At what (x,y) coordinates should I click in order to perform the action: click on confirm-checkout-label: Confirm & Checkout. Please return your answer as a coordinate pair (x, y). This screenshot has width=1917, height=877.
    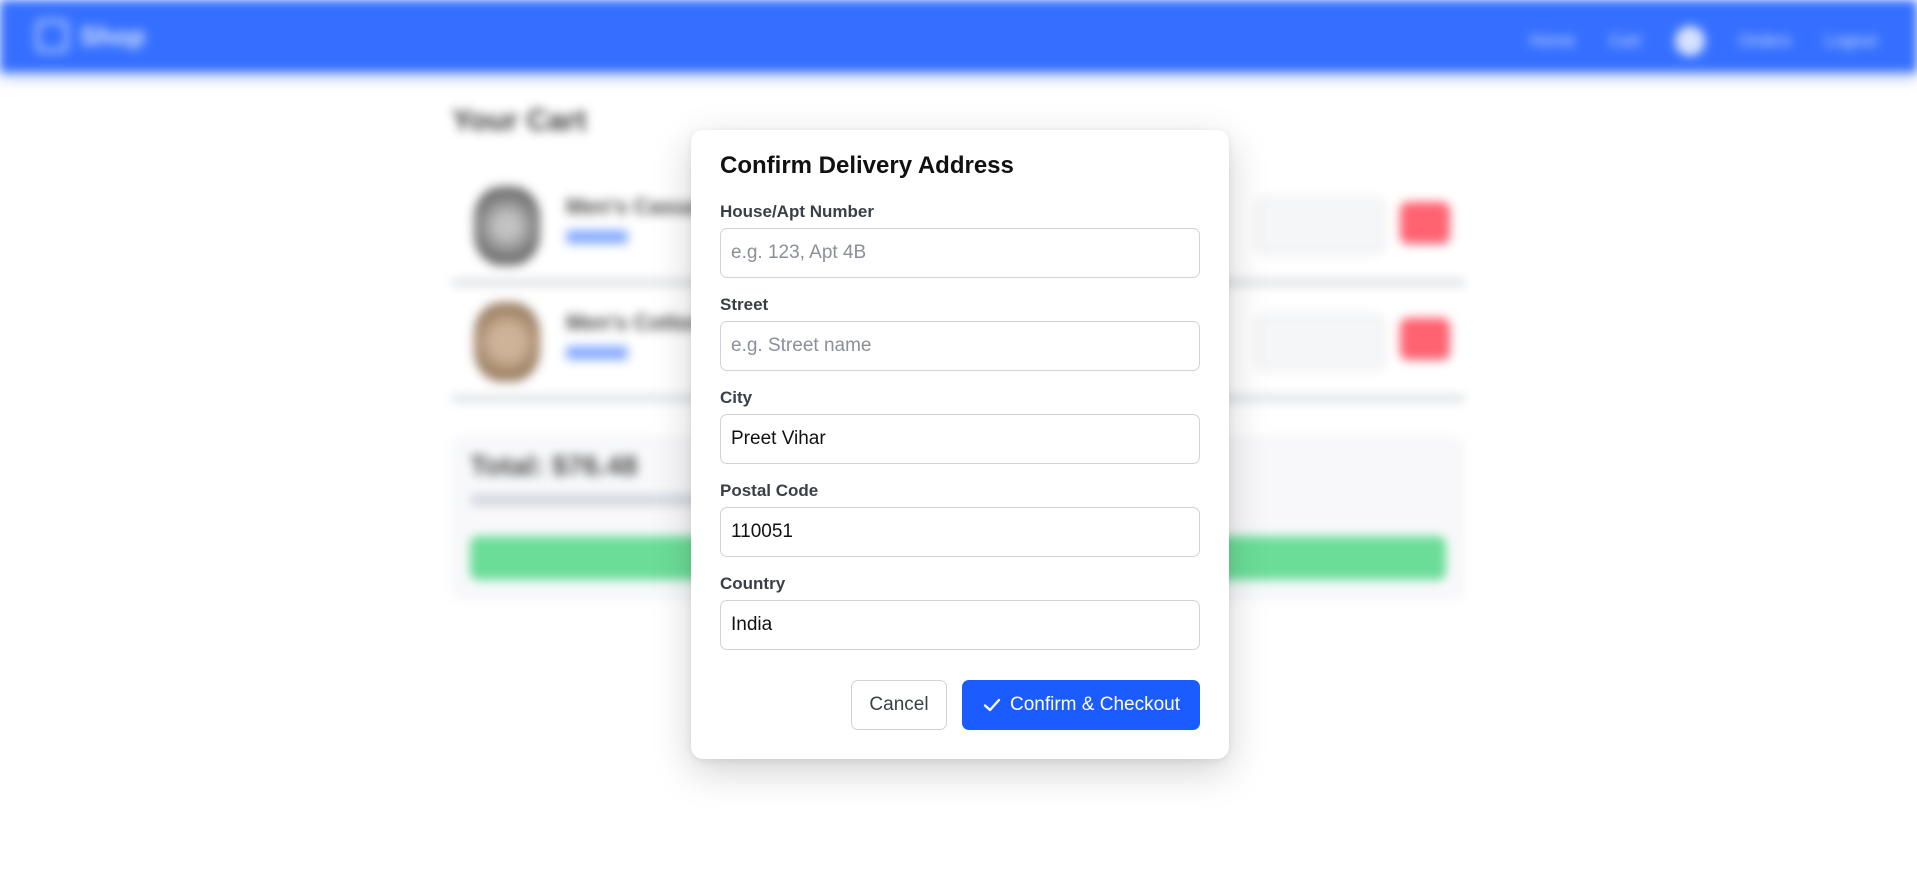
    Looking at the image, I should click on (1094, 704).